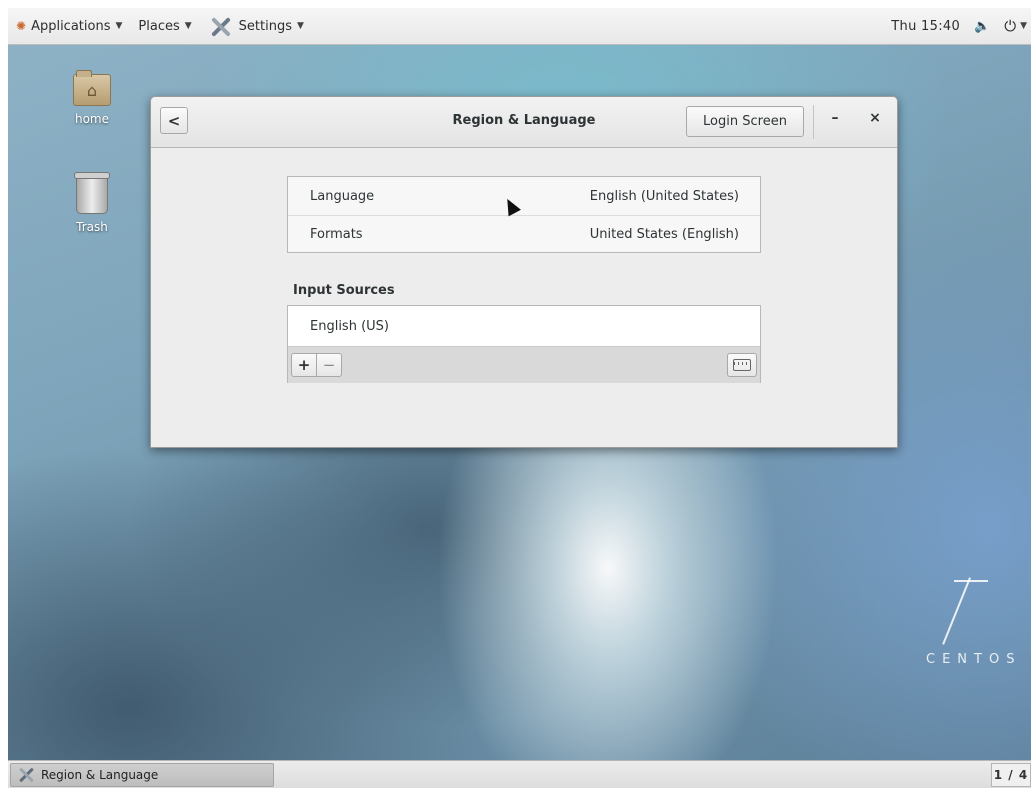 The image size is (1031, 788). What do you see at coordinates (329, 365) in the screenshot?
I see `remove-input-source-button: −` at bounding box center [329, 365].